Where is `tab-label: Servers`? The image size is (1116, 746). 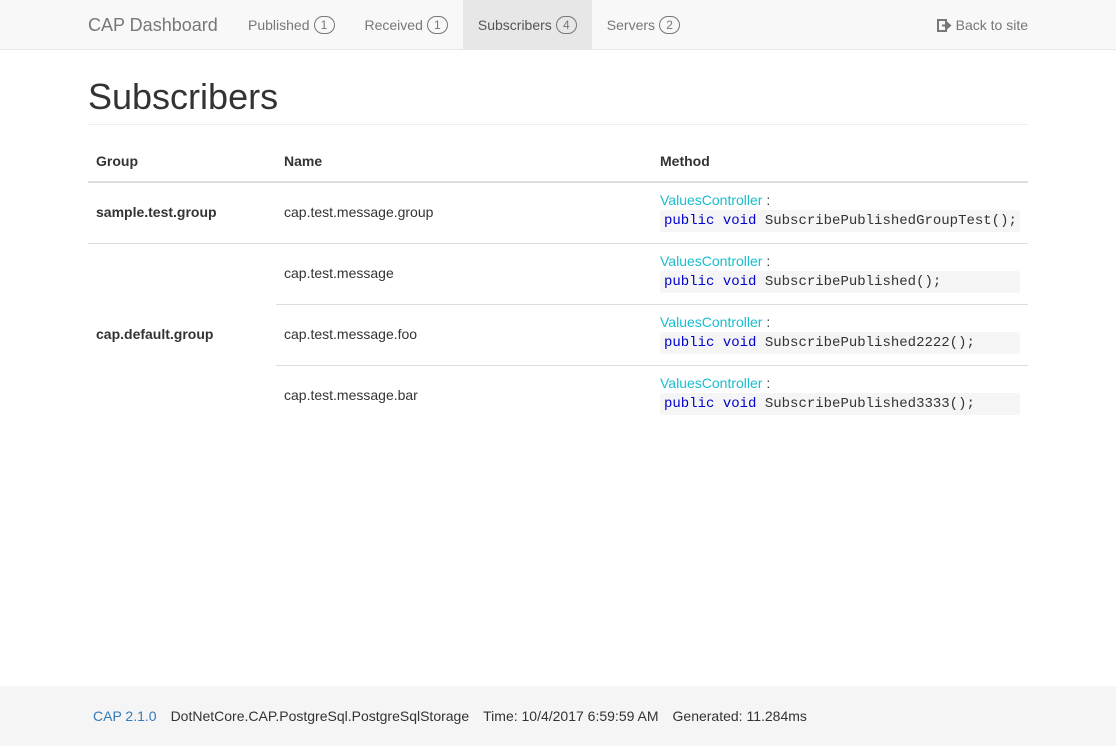
tab-label: Servers is located at coordinates (631, 25).